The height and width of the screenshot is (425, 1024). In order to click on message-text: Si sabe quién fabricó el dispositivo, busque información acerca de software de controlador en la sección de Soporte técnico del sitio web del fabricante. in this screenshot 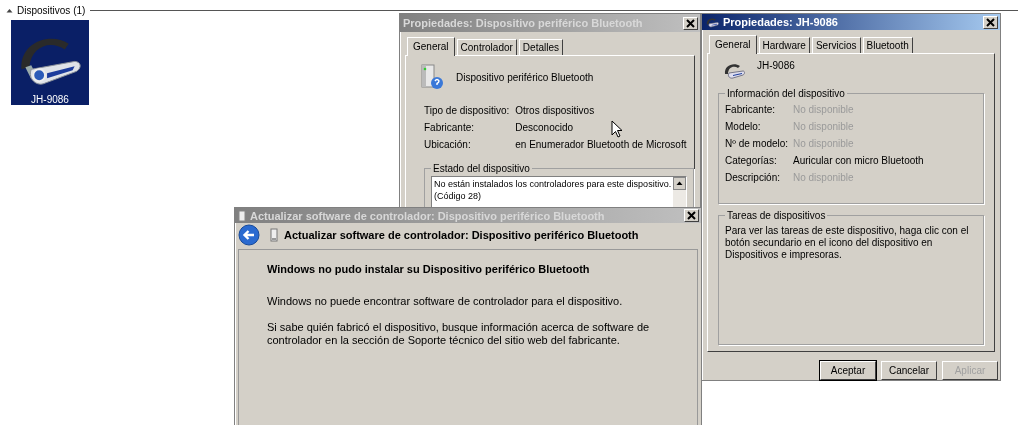, I will do `click(459, 334)`.